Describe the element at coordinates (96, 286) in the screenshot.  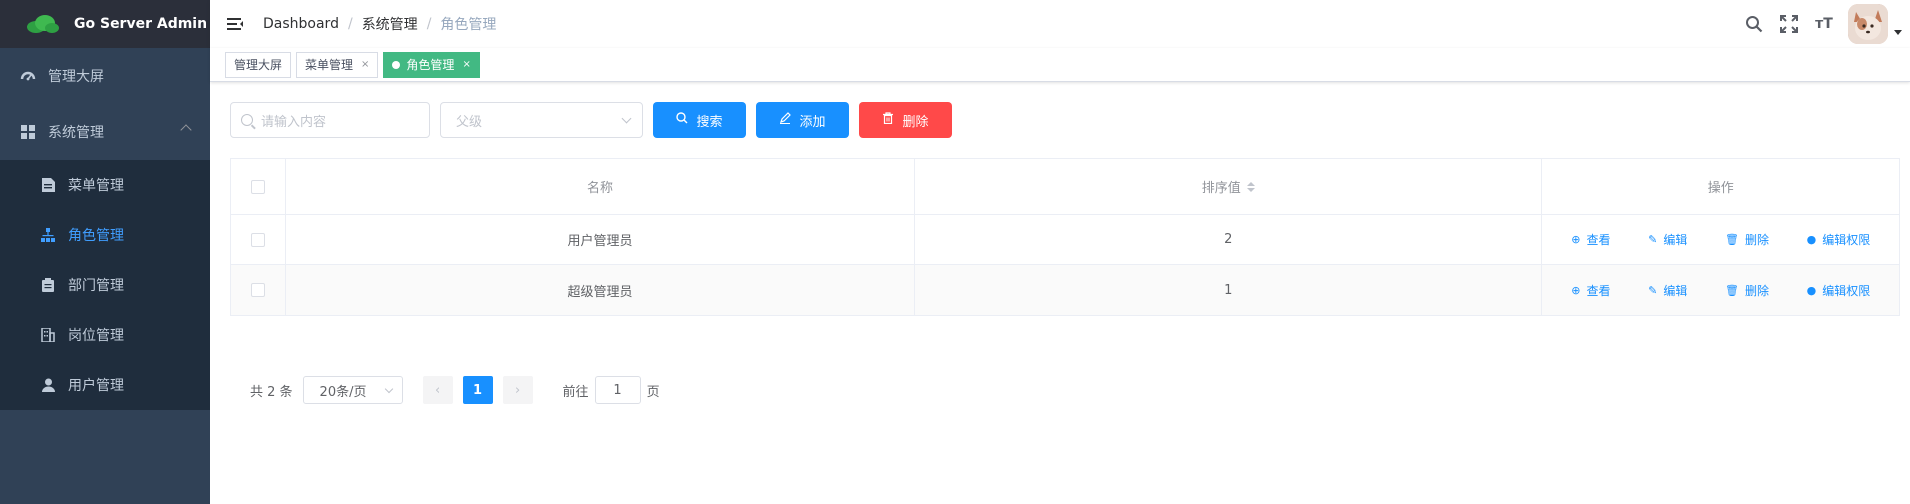
I see `sidebar-item-label: 部门管理` at that location.